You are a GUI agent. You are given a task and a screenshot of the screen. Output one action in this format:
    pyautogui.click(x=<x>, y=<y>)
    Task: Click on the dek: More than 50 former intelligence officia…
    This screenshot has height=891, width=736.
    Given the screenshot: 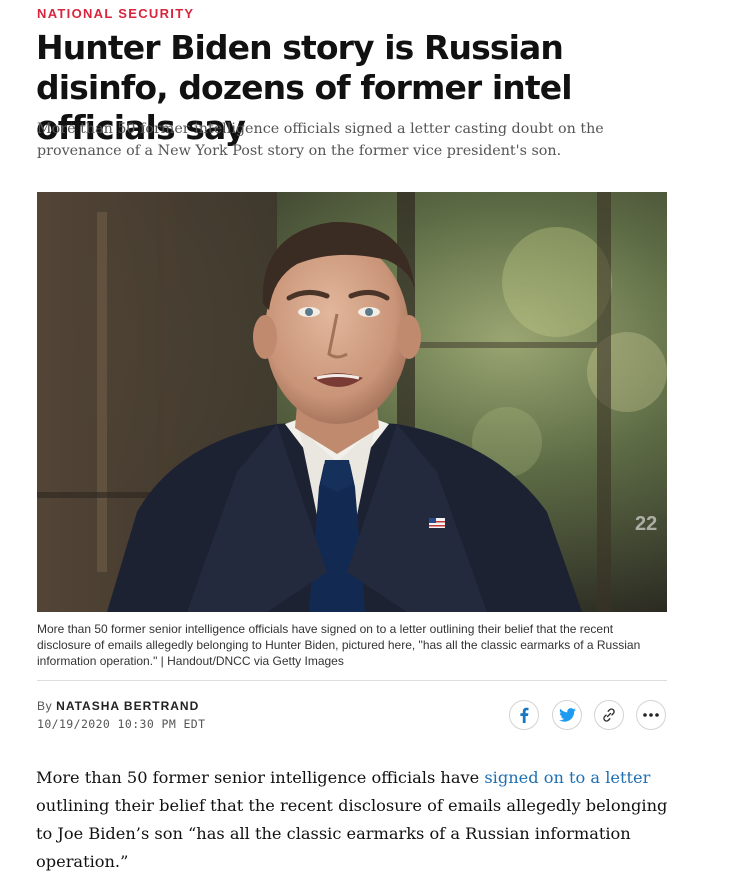 What is the action you would take?
    pyautogui.click(x=320, y=140)
    